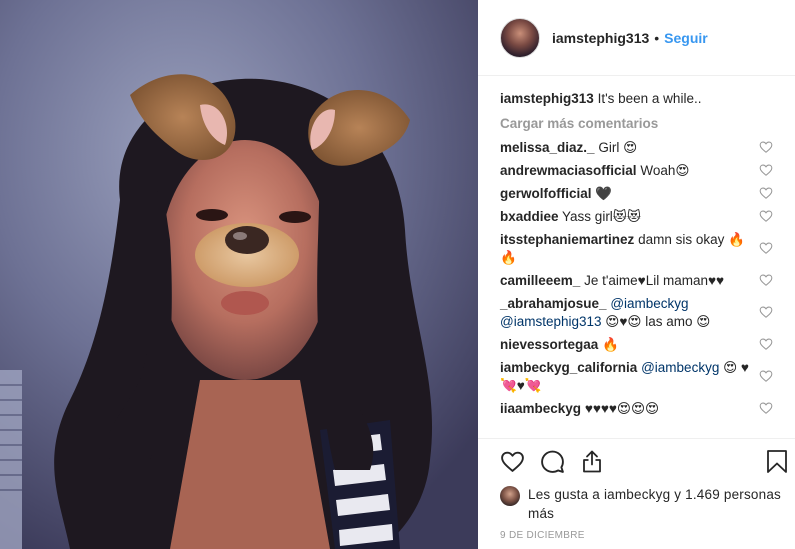 The width and height of the screenshot is (795, 549). What do you see at coordinates (777, 461) in the screenshot?
I see `bookmark-icon` at bounding box center [777, 461].